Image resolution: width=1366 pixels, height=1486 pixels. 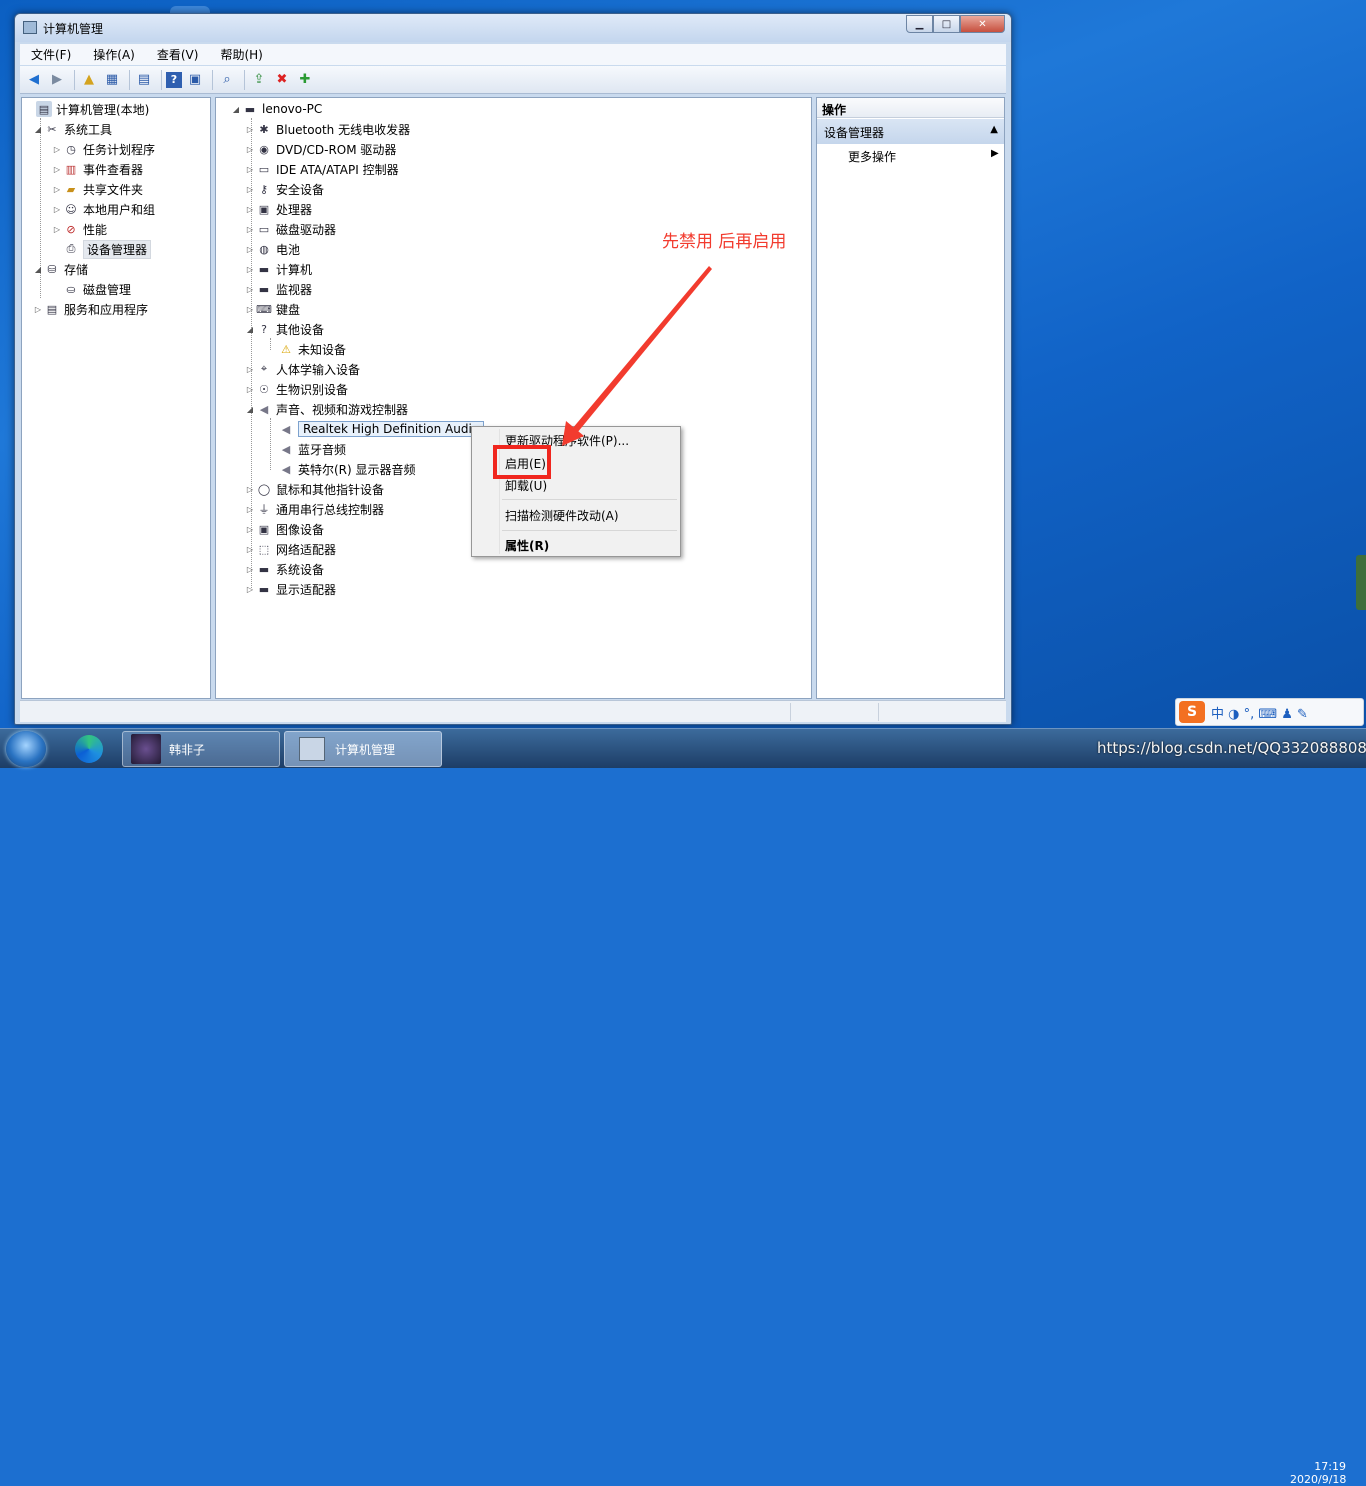 I want to click on clock-date: 2020/9/18, so click(x=1318, y=1479).